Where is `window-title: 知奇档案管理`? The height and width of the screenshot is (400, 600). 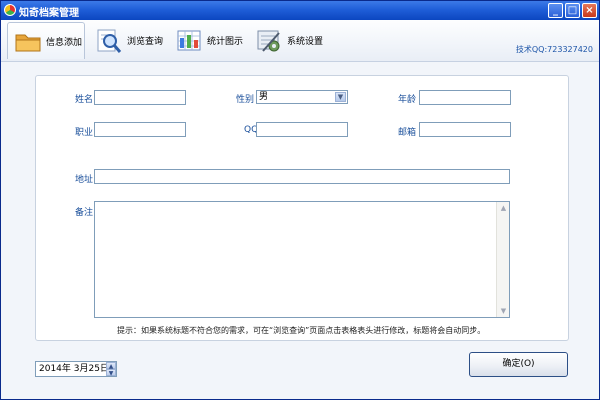 window-title: 知奇档案管理 is located at coordinates (49, 13).